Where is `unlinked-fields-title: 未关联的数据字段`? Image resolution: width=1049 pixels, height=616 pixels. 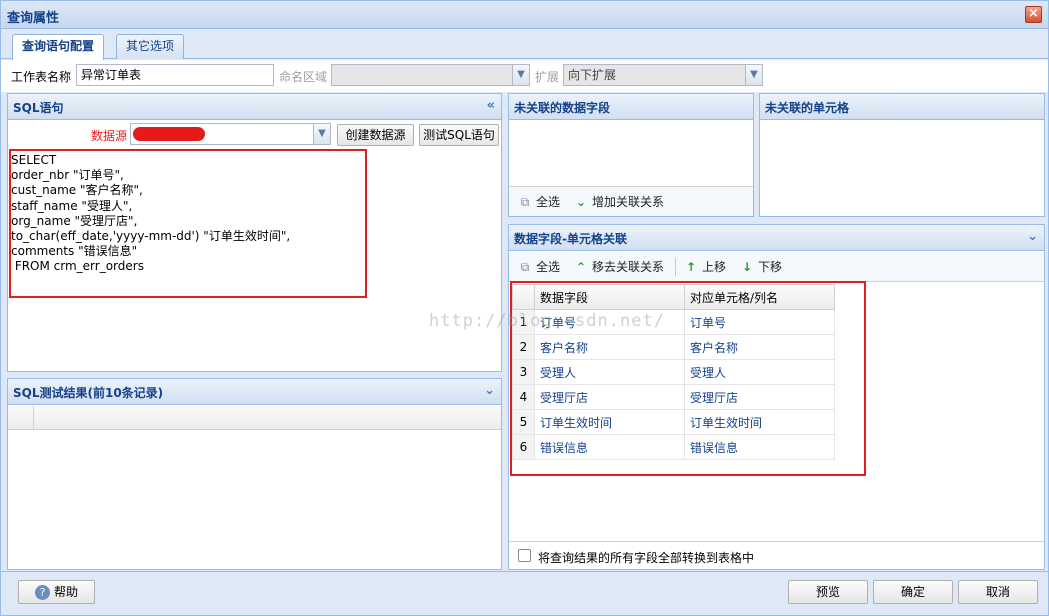
unlinked-fields-title: 未关联的数据字段 is located at coordinates (562, 108).